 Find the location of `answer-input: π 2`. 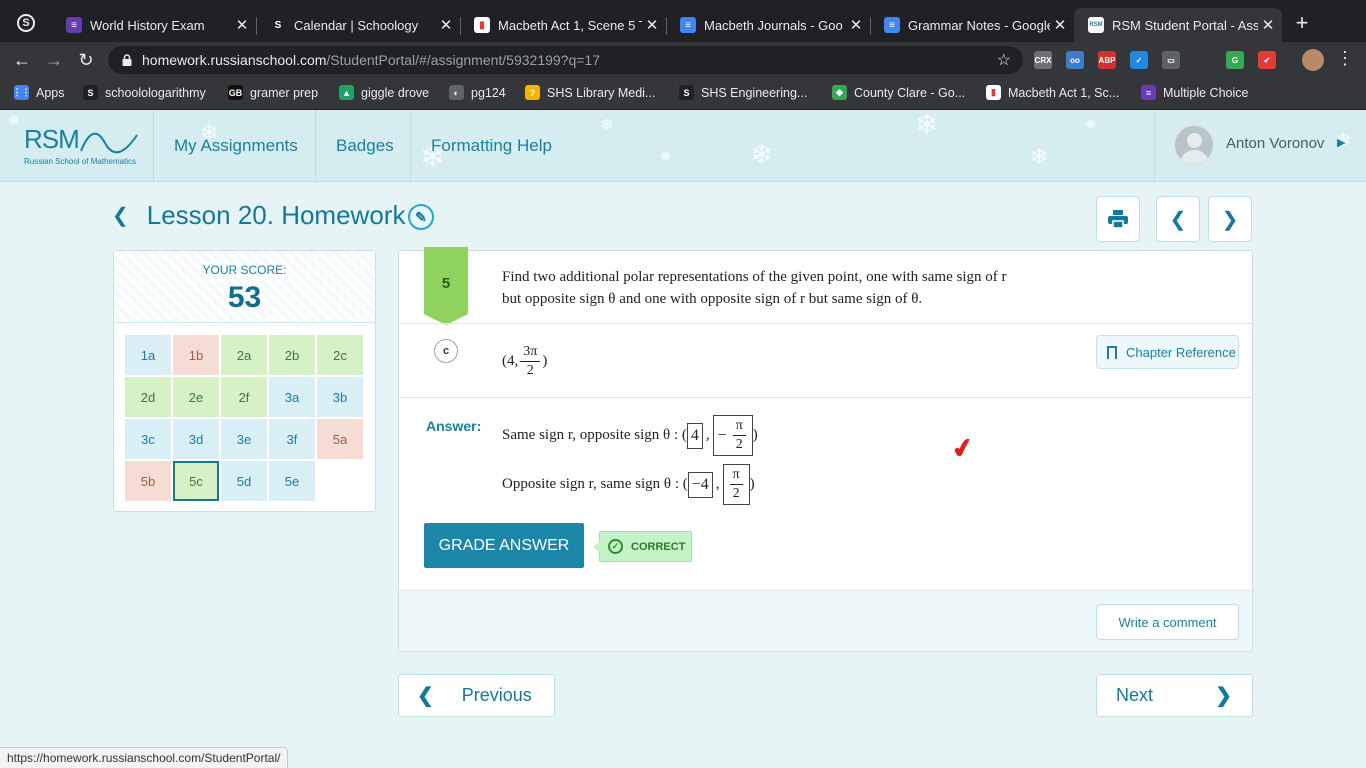

answer-input: π 2 is located at coordinates (736, 484).